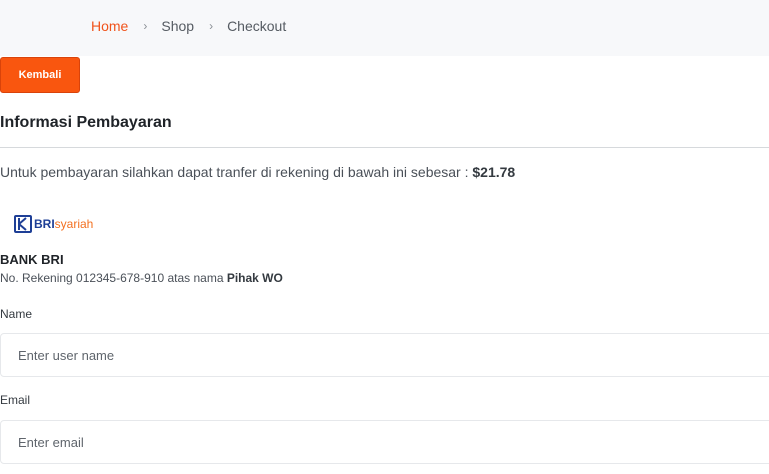  Describe the element at coordinates (384, 442) in the screenshot. I see `email-input` at that location.